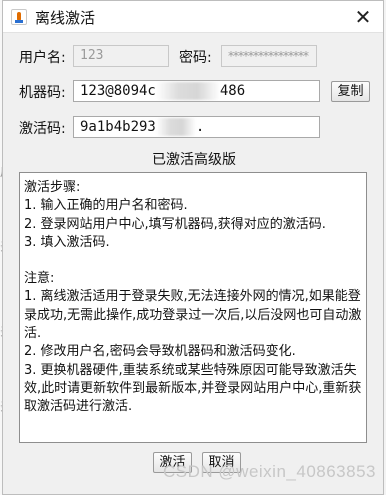  What do you see at coordinates (121, 56) in the screenshot?
I see `username-field: 123` at bounding box center [121, 56].